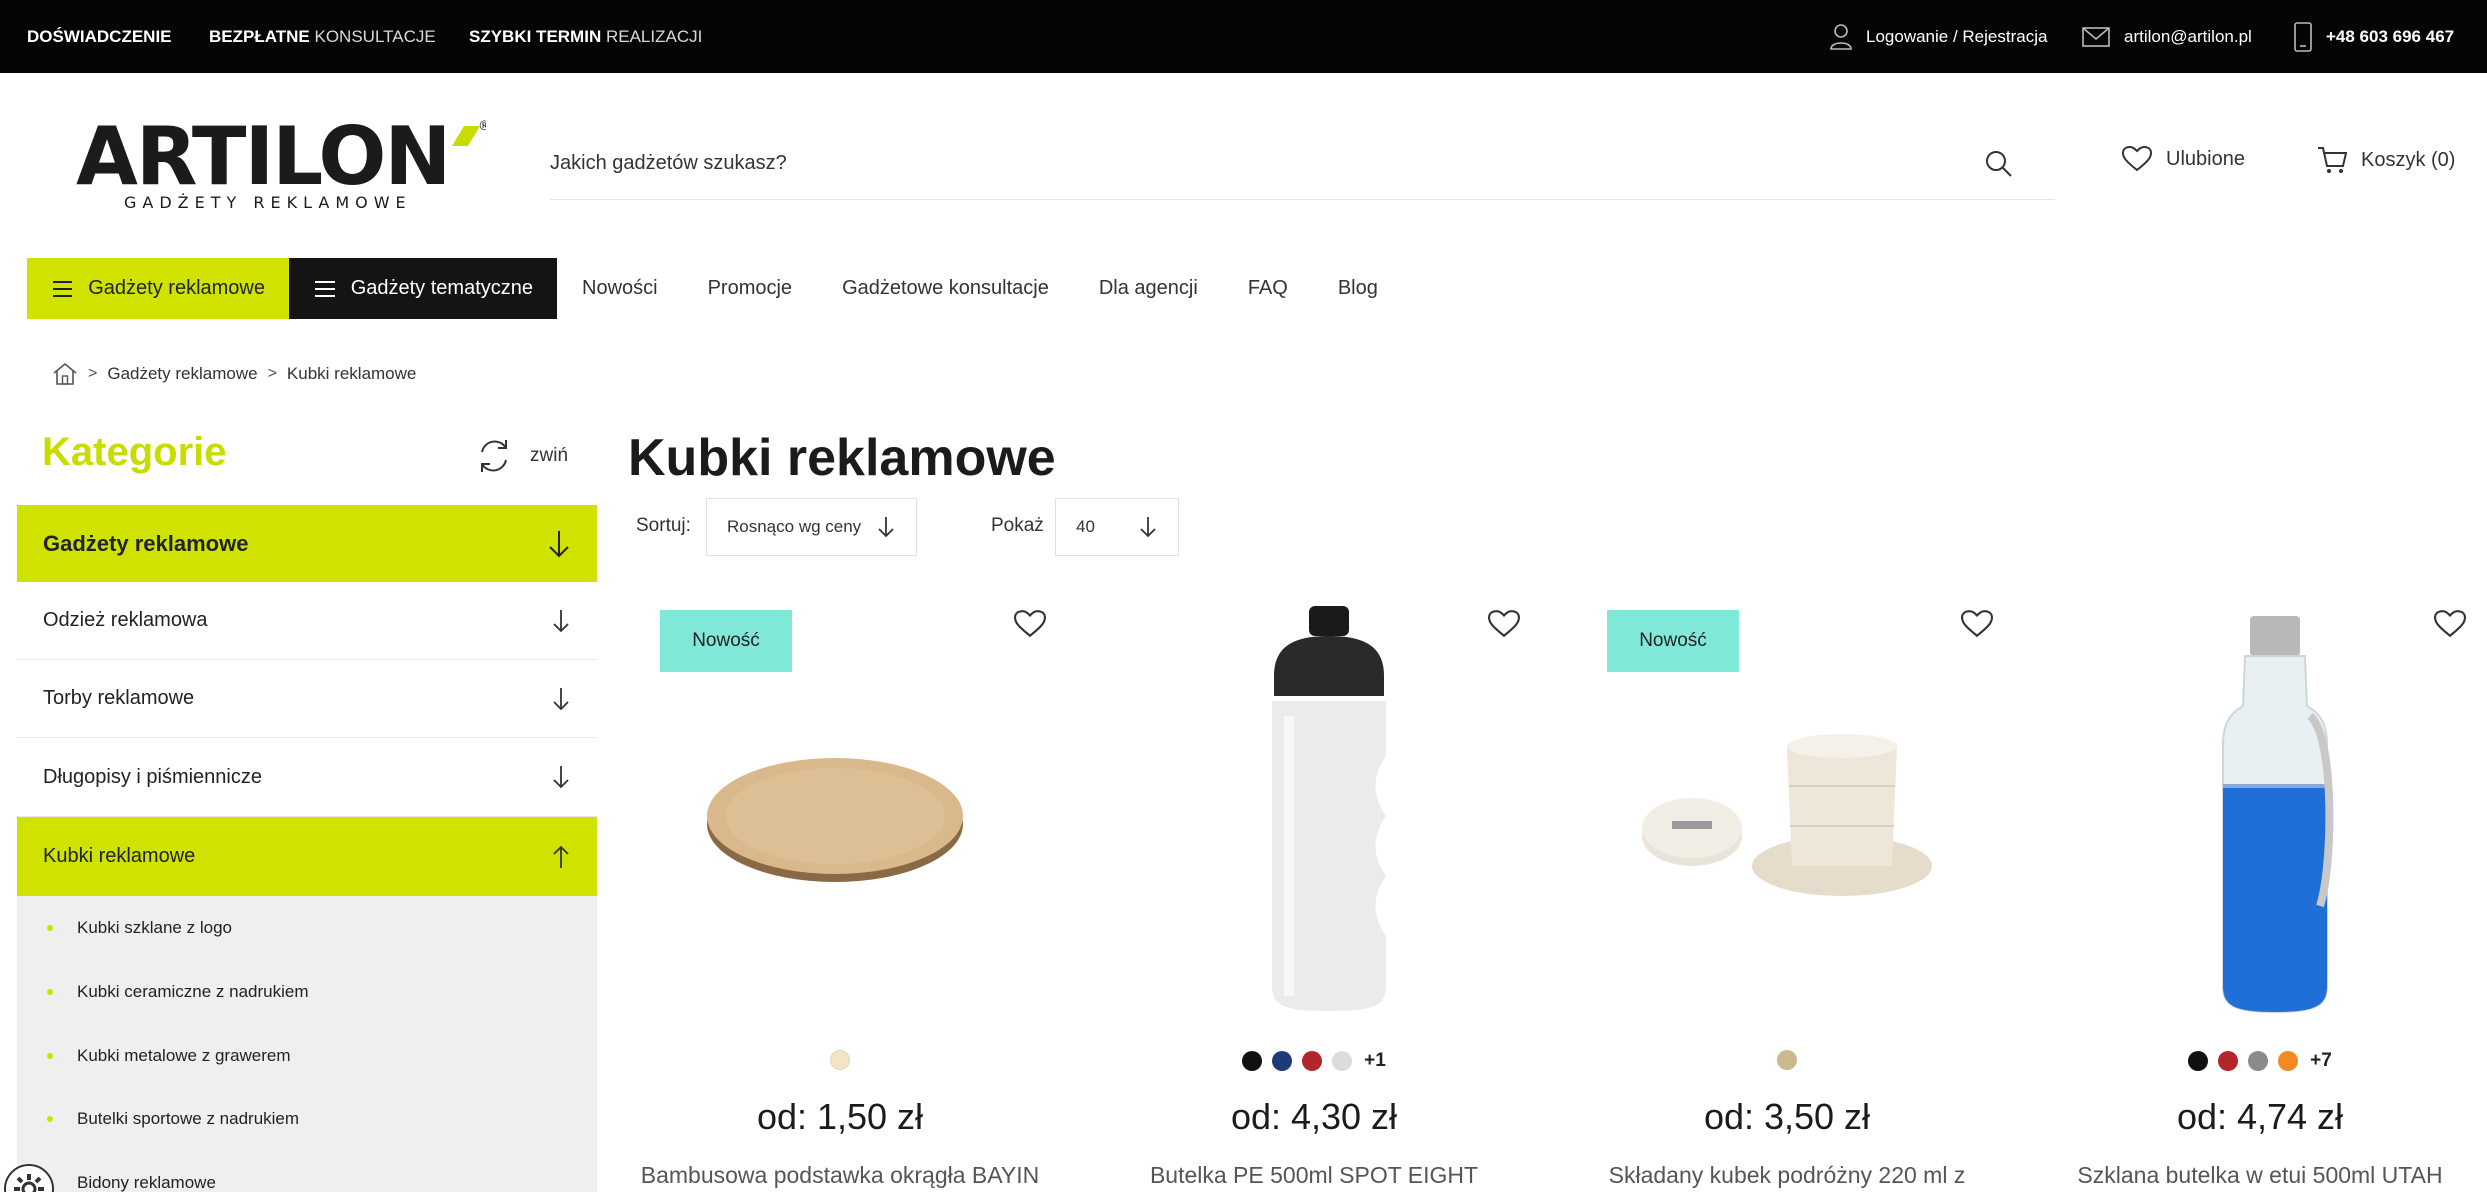 The image size is (2487, 1192). I want to click on show-label: Pokaż, so click(1017, 525).